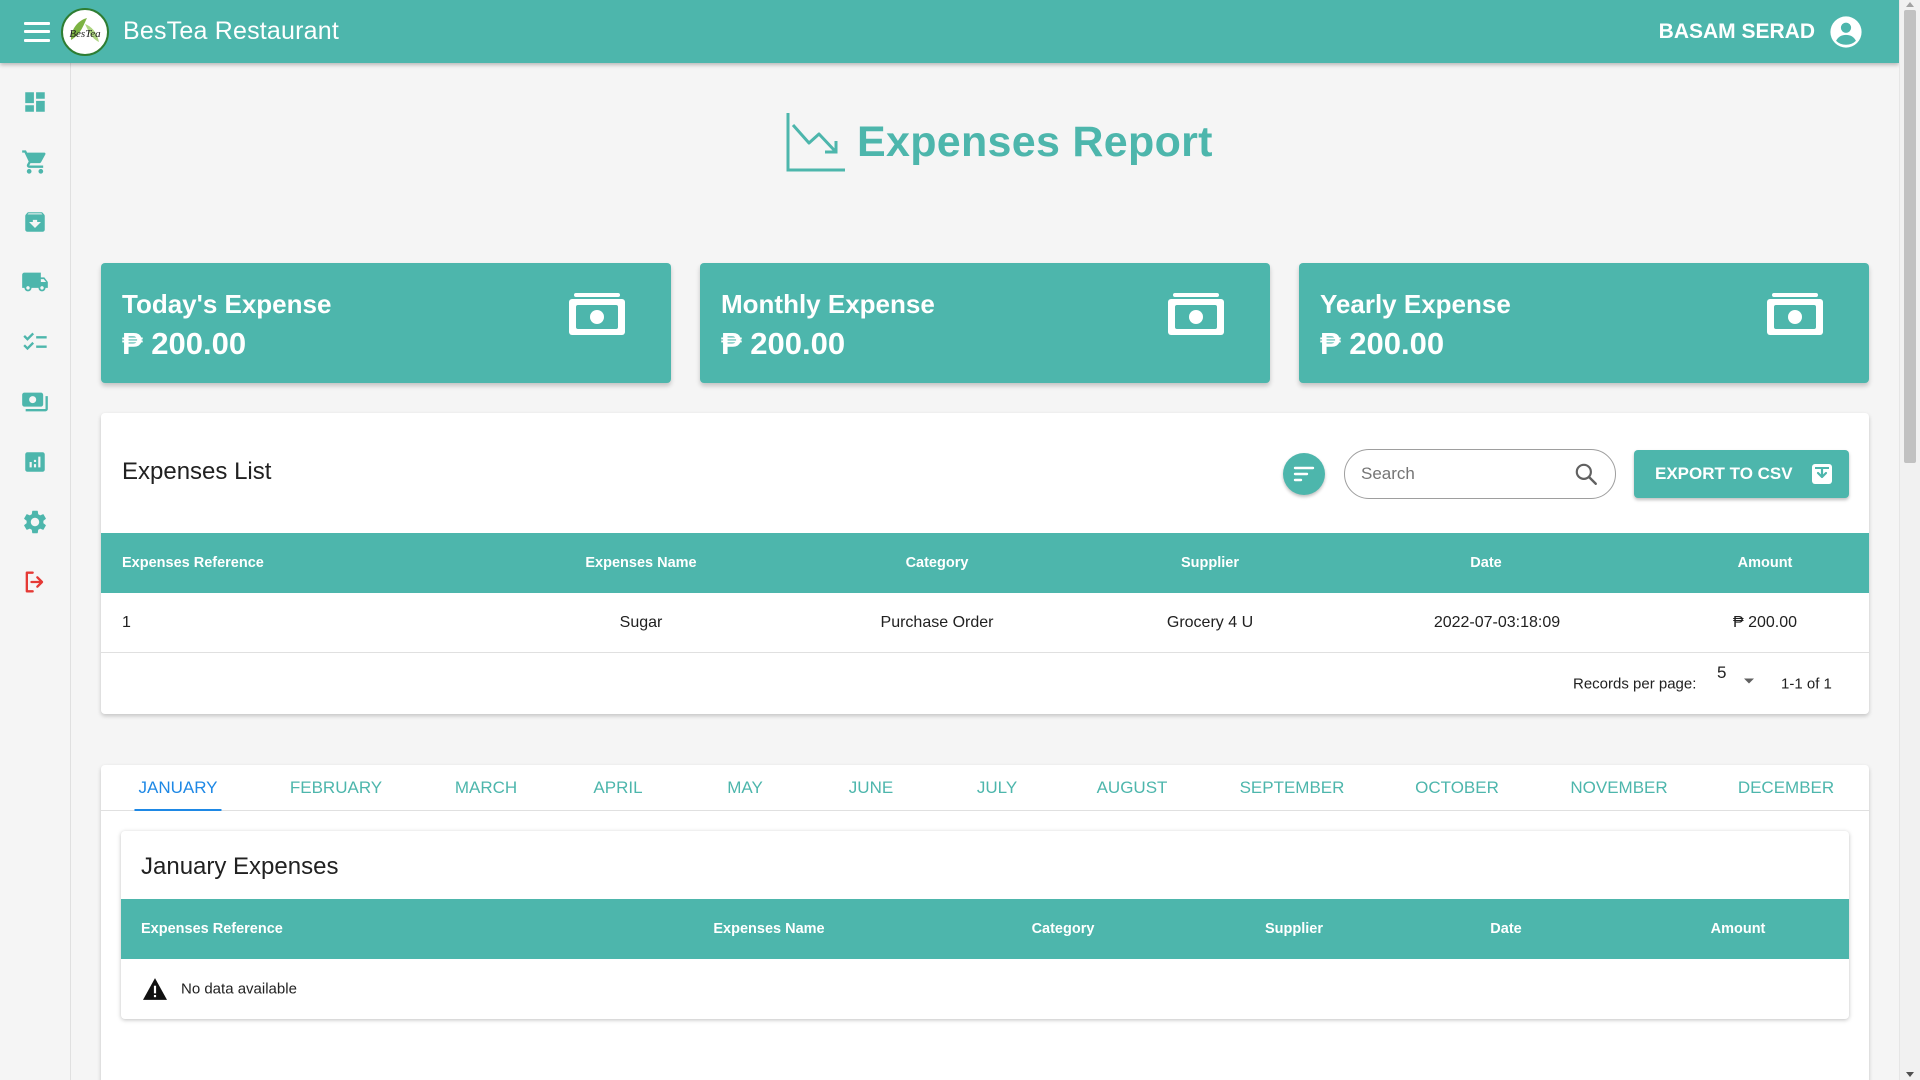 The width and height of the screenshot is (1920, 1080). What do you see at coordinates (1909, 540) in the screenshot?
I see `vertical-scrollbar` at bounding box center [1909, 540].